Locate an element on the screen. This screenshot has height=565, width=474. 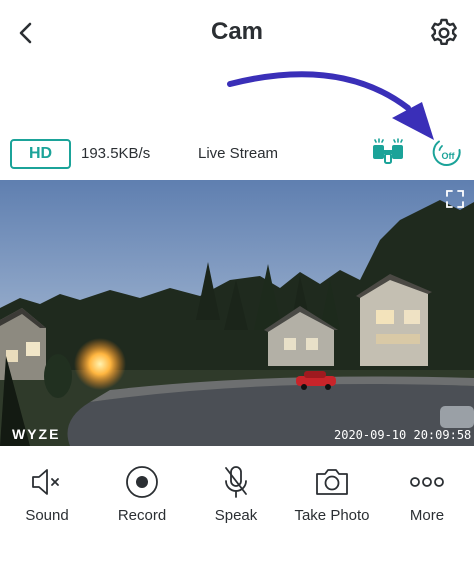
speaker-muted-icon is located at coordinates (45, 482).